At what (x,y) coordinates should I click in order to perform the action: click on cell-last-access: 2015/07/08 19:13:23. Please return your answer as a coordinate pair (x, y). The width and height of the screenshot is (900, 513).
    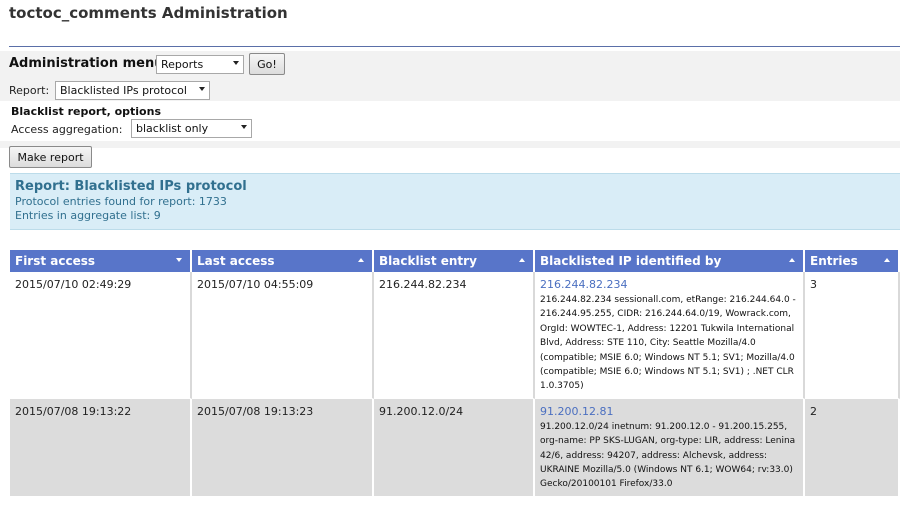
    Looking at the image, I should click on (283, 447).